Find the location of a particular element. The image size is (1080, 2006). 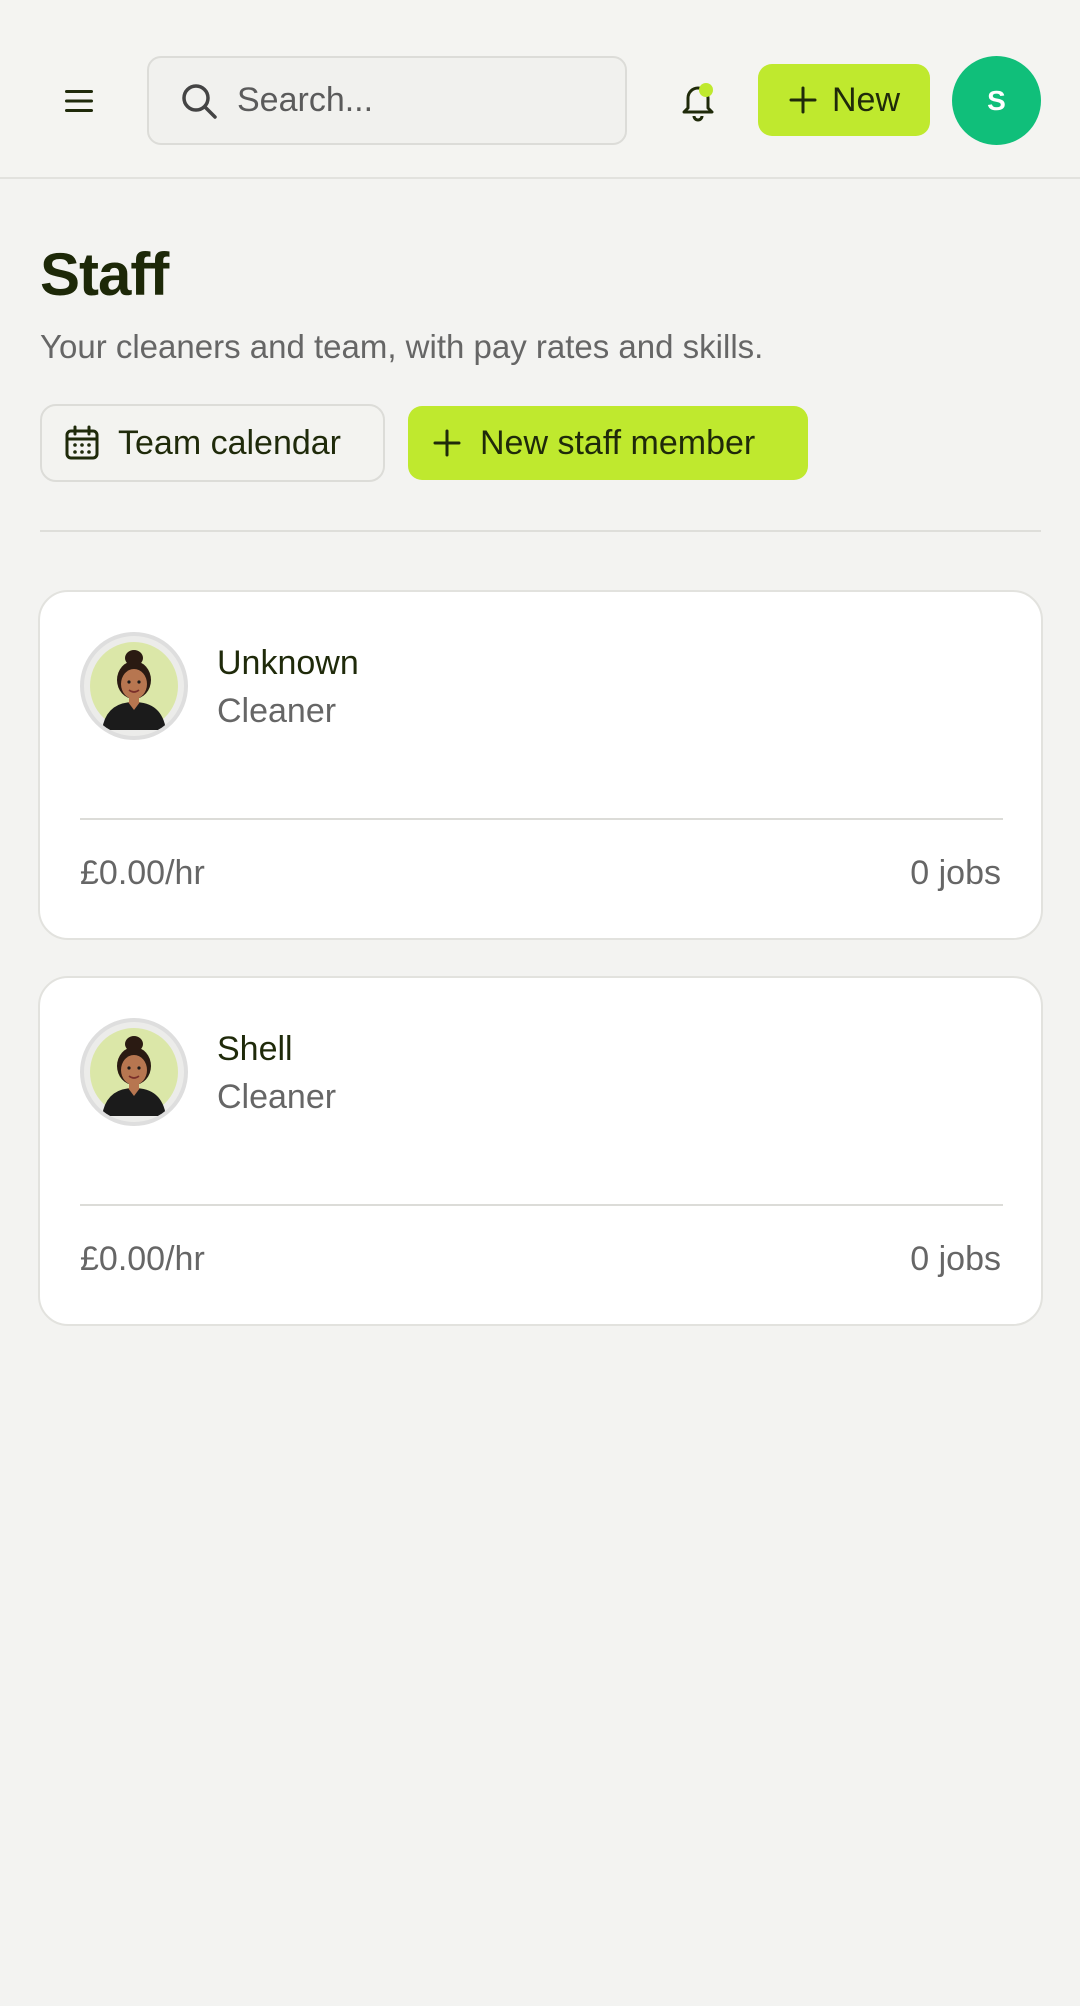

hamburger-icon is located at coordinates (79, 101).